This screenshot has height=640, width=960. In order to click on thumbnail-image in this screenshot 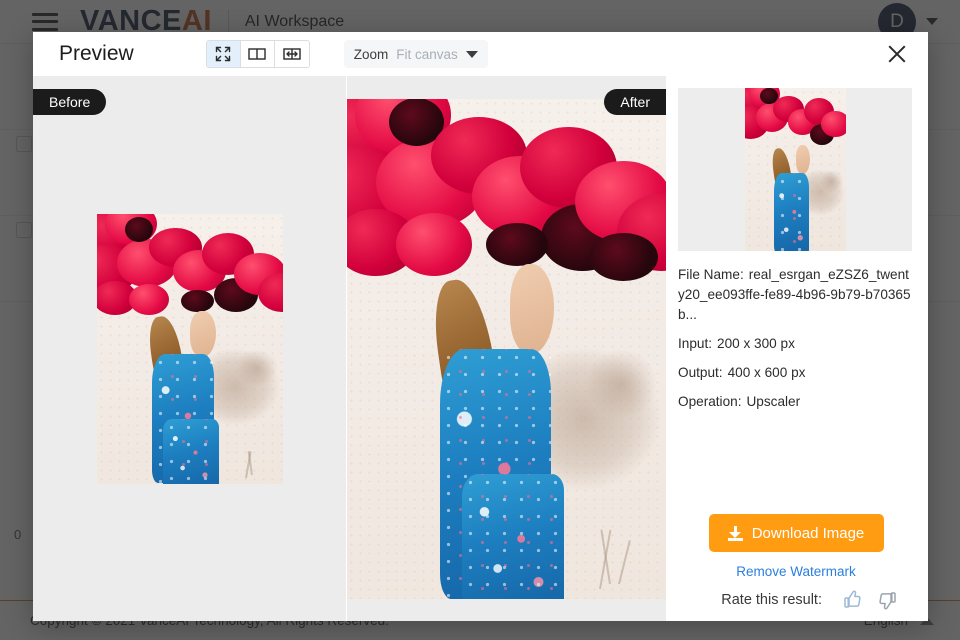, I will do `click(795, 169)`.